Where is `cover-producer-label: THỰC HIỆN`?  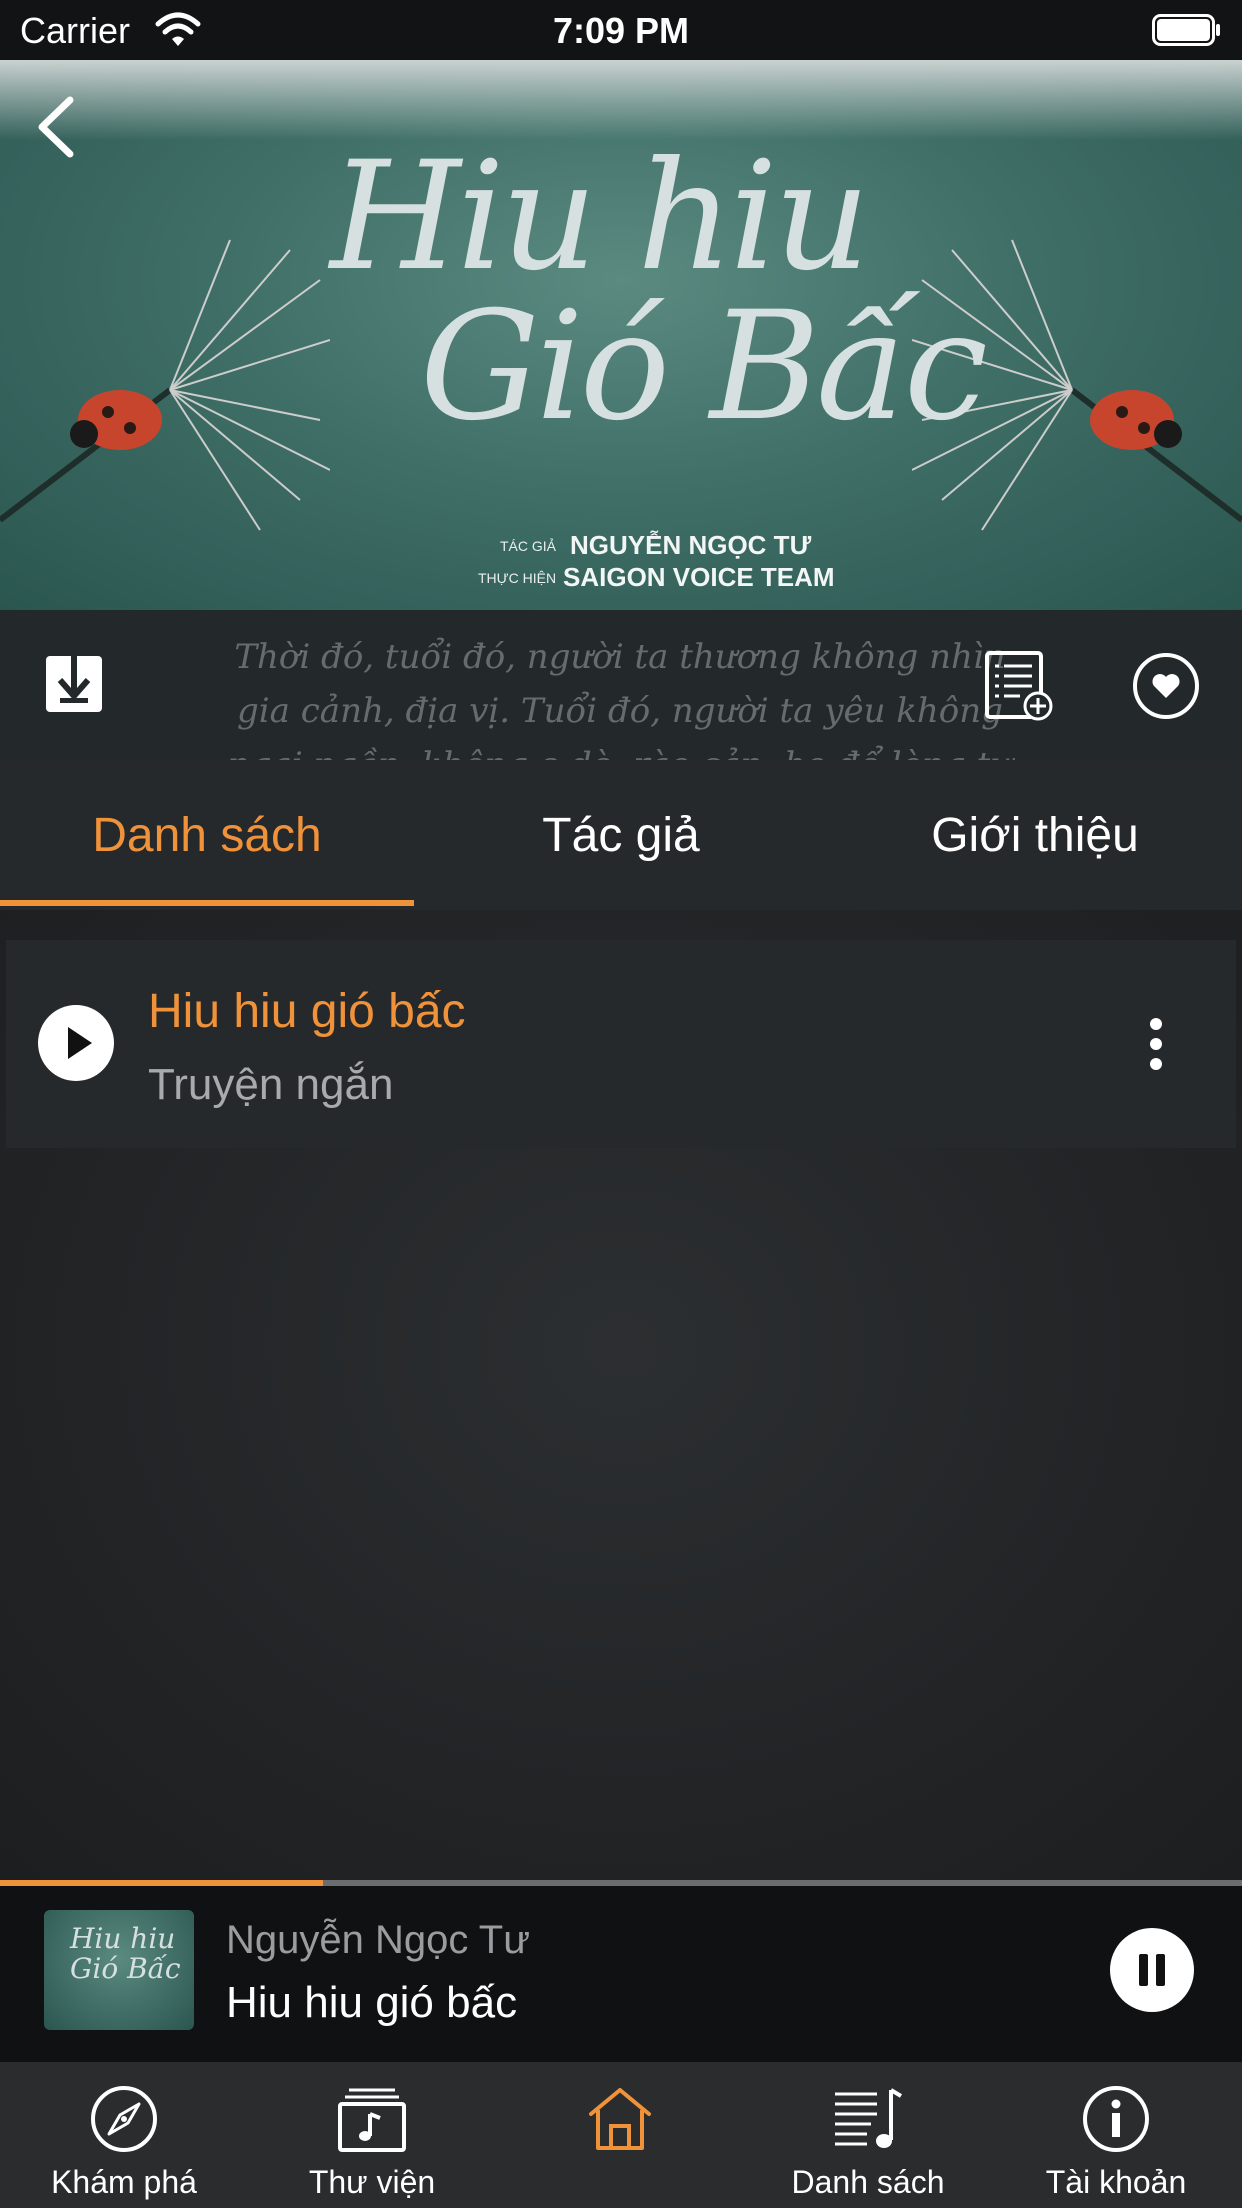
cover-producer-label: THỰC HIỆN is located at coordinates (517, 578).